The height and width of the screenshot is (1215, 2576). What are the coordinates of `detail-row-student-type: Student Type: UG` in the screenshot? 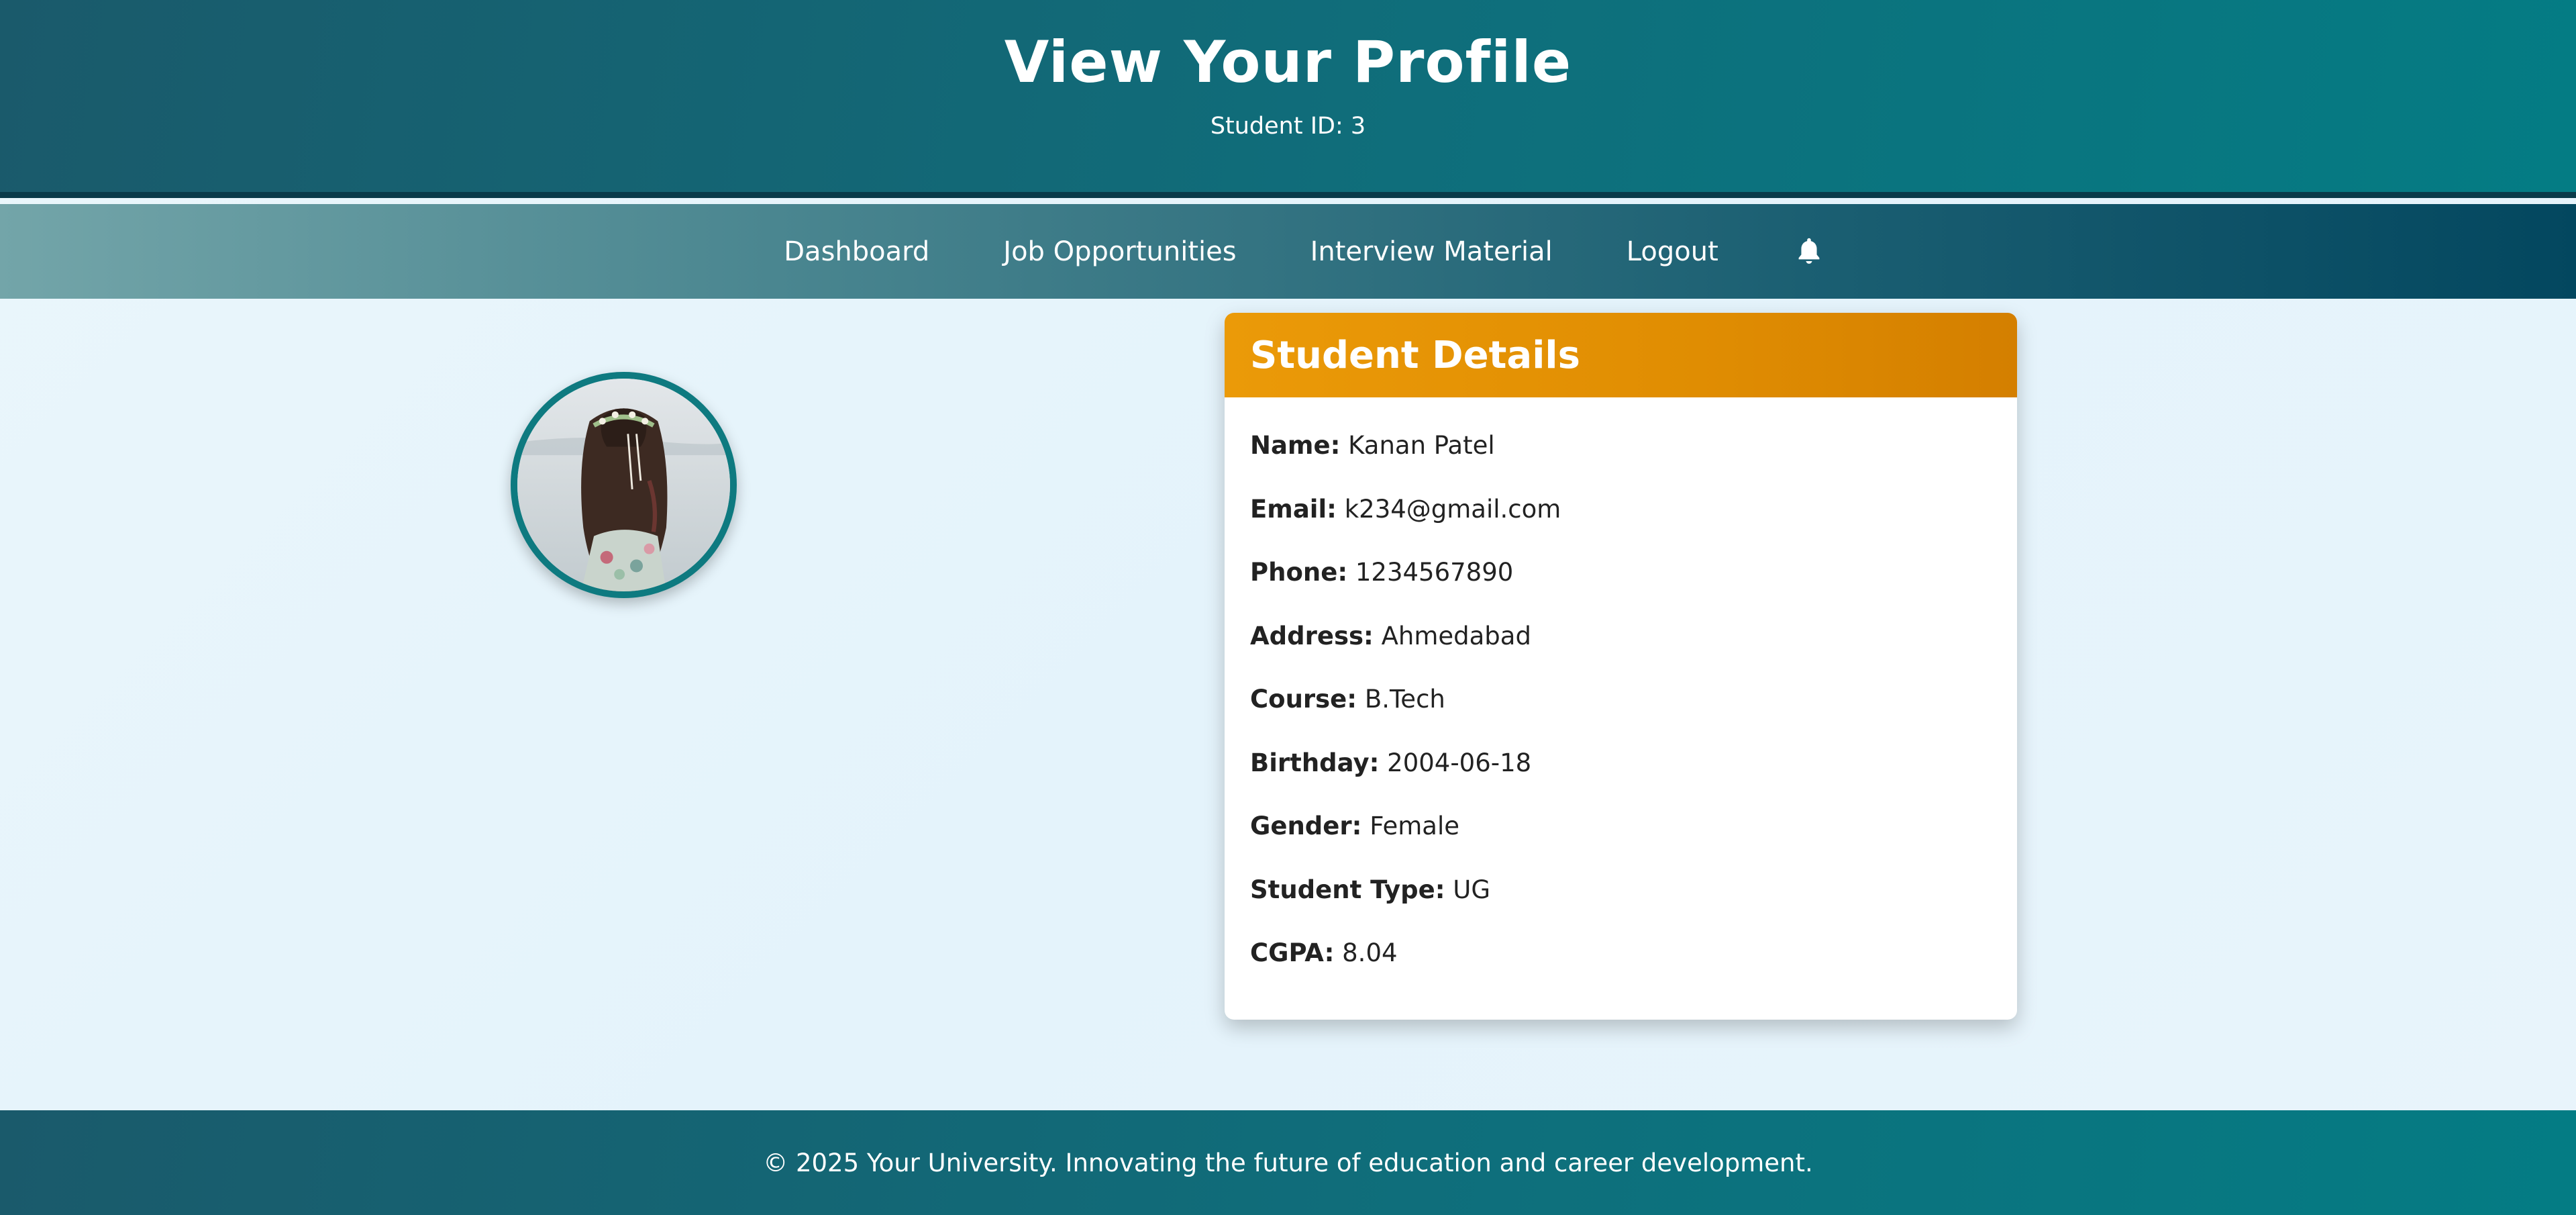 It's located at (1621, 902).